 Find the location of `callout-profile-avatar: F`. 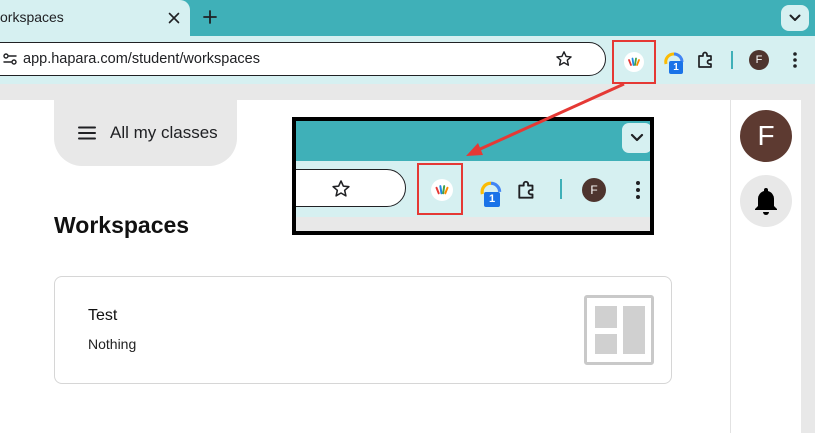

callout-profile-avatar: F is located at coordinates (594, 190).